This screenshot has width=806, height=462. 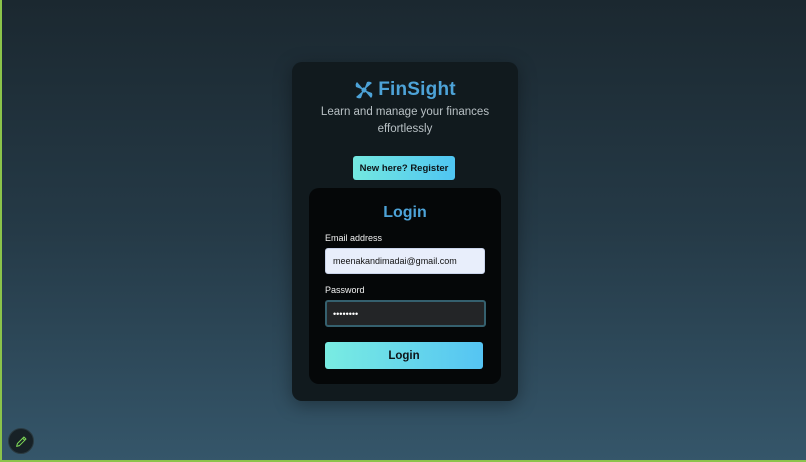 I want to click on edit-button, so click(x=21, y=441).